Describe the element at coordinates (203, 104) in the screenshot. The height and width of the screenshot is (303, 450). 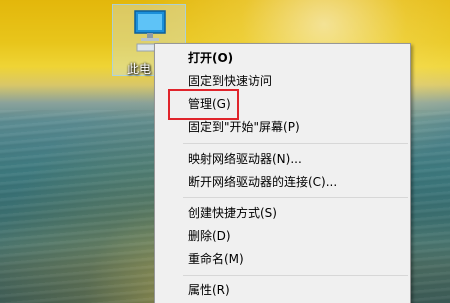
I see `manage-highlight-box` at that location.